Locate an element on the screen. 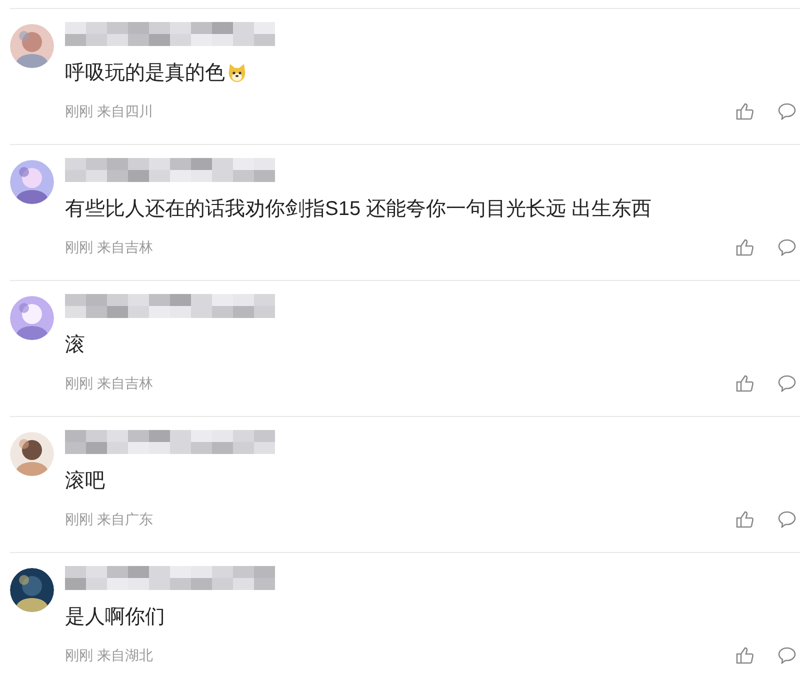 The width and height of the screenshot is (800, 691). comment-text: 呼吸玩的是真的色 is located at coordinates (145, 73).